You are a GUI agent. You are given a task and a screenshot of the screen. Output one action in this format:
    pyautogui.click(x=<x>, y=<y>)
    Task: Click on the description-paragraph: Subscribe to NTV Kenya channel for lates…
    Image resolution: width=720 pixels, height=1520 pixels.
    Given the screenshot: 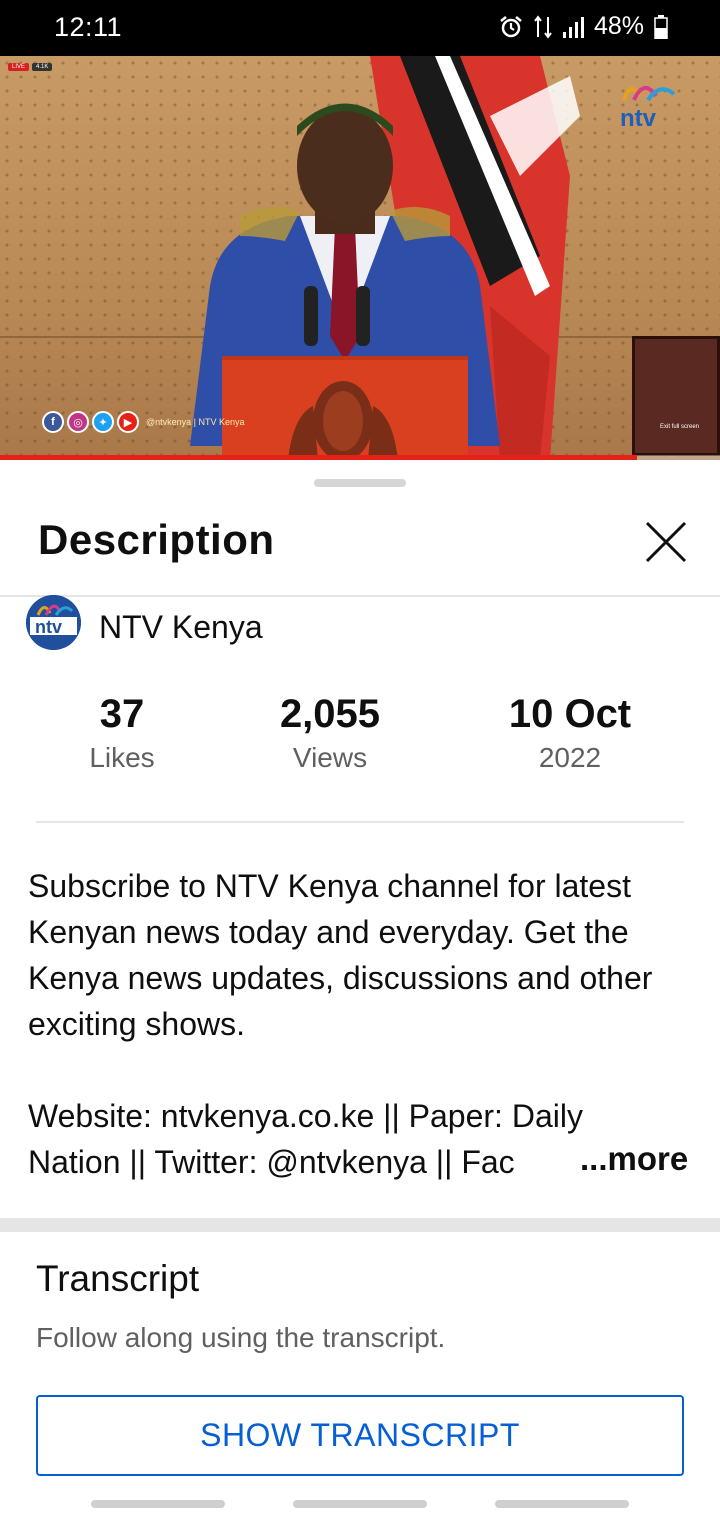 What is the action you would take?
    pyautogui.click(x=340, y=955)
    